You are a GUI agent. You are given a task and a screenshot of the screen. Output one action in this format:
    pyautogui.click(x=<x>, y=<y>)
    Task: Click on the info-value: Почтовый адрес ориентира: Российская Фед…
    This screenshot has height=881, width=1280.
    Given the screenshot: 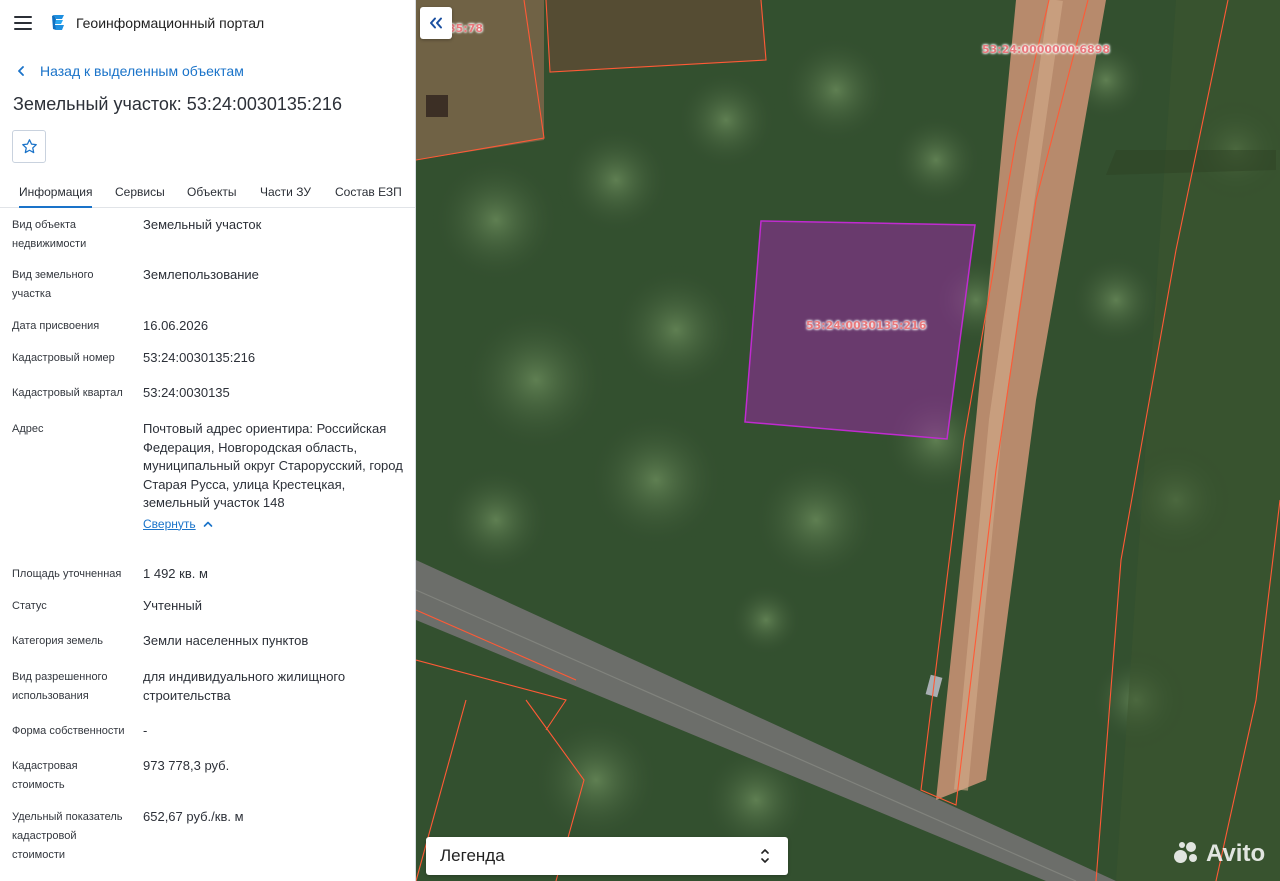 What is the action you would take?
    pyautogui.click(x=274, y=476)
    